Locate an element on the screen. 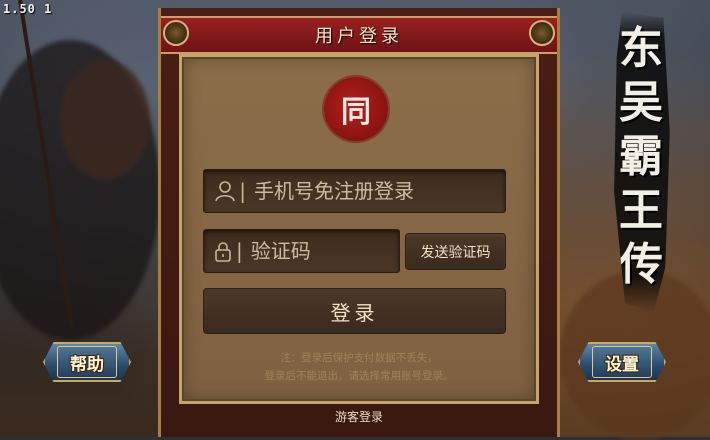 This screenshot has height=440, width=710. send-code-button: 发送验证码 is located at coordinates (455, 251).